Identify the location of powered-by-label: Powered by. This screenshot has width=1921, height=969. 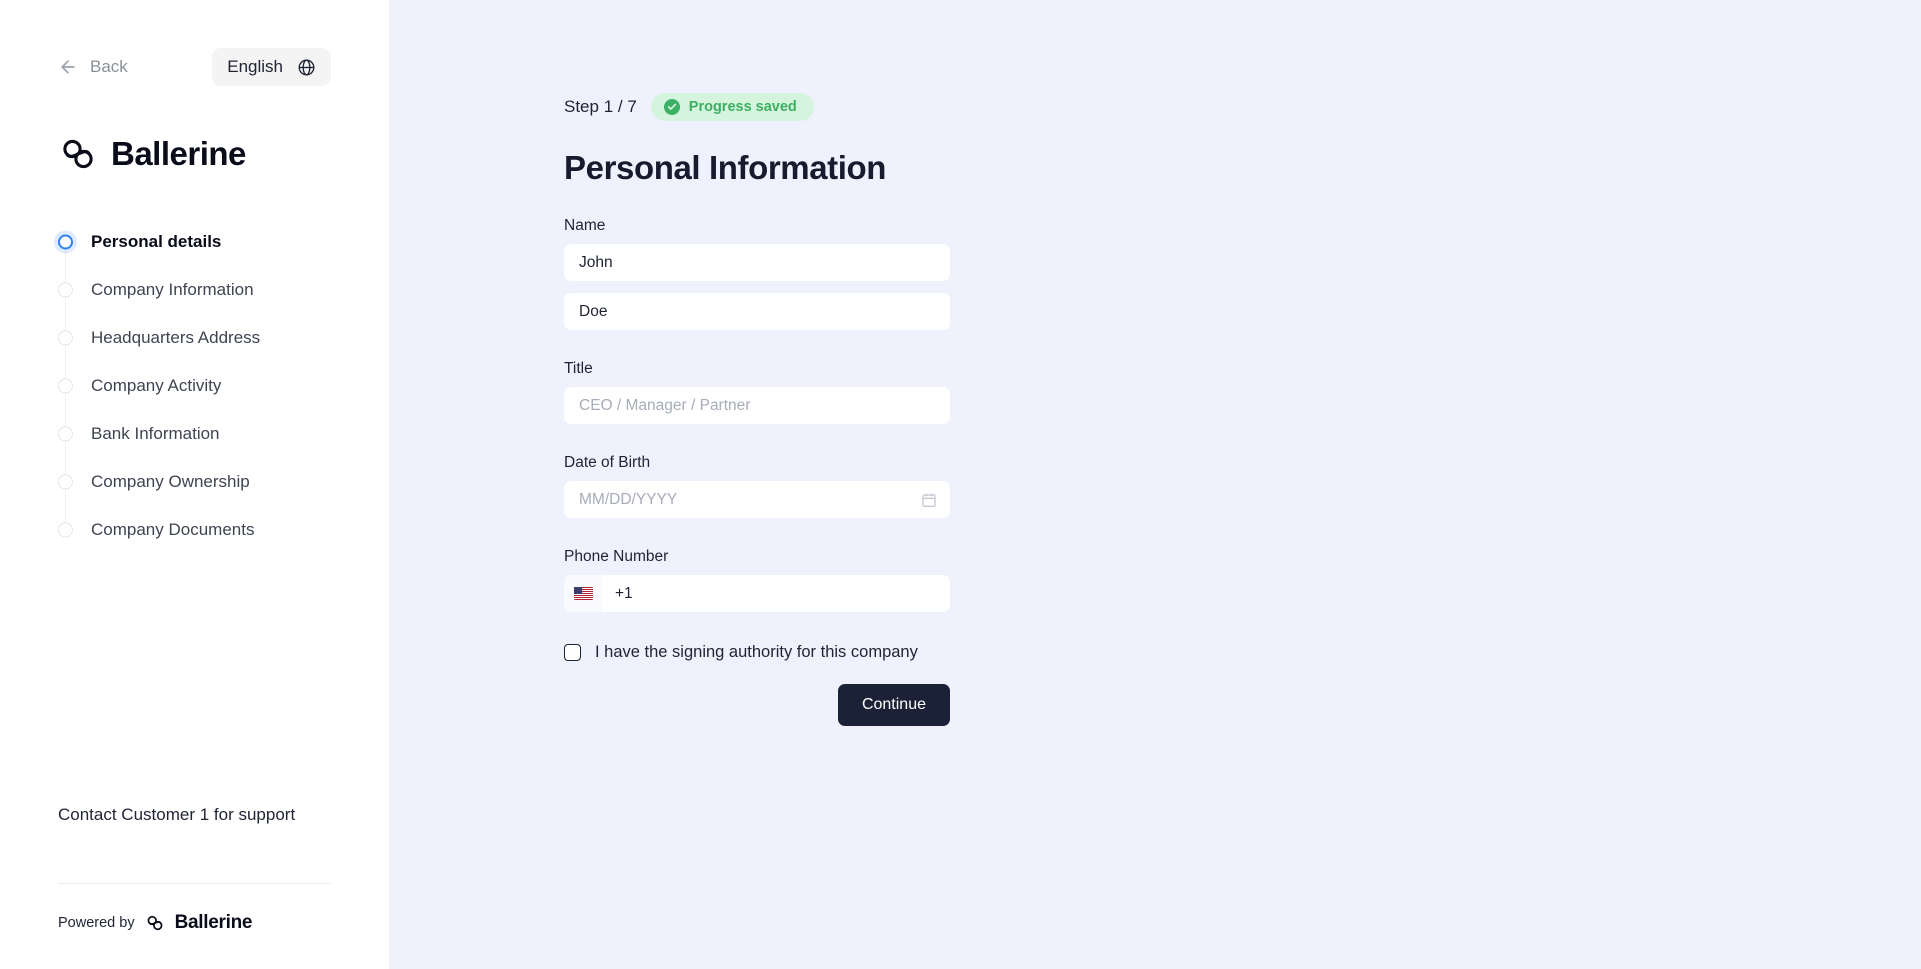
(96, 923).